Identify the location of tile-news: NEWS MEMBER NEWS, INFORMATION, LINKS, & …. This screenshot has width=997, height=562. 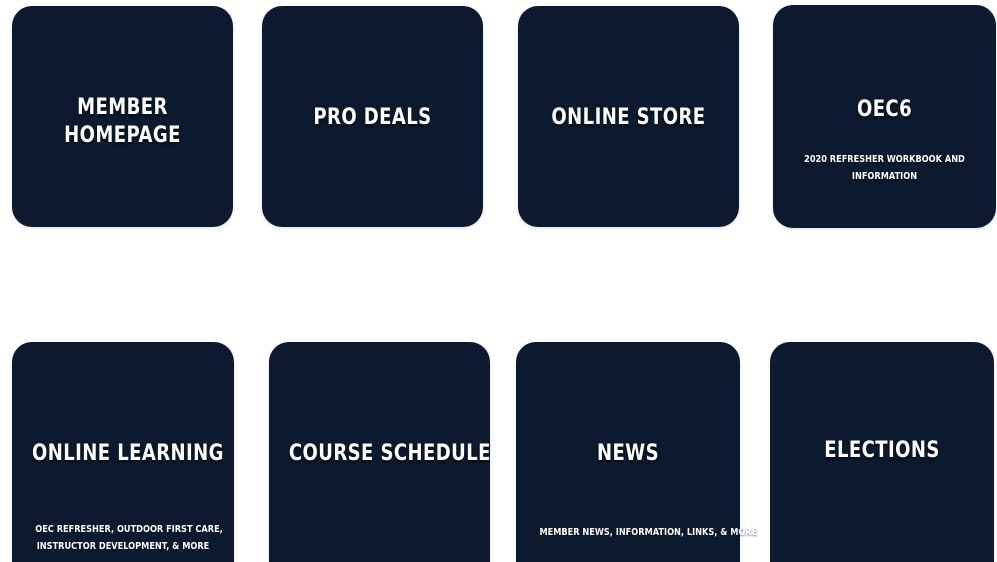
(637, 452).